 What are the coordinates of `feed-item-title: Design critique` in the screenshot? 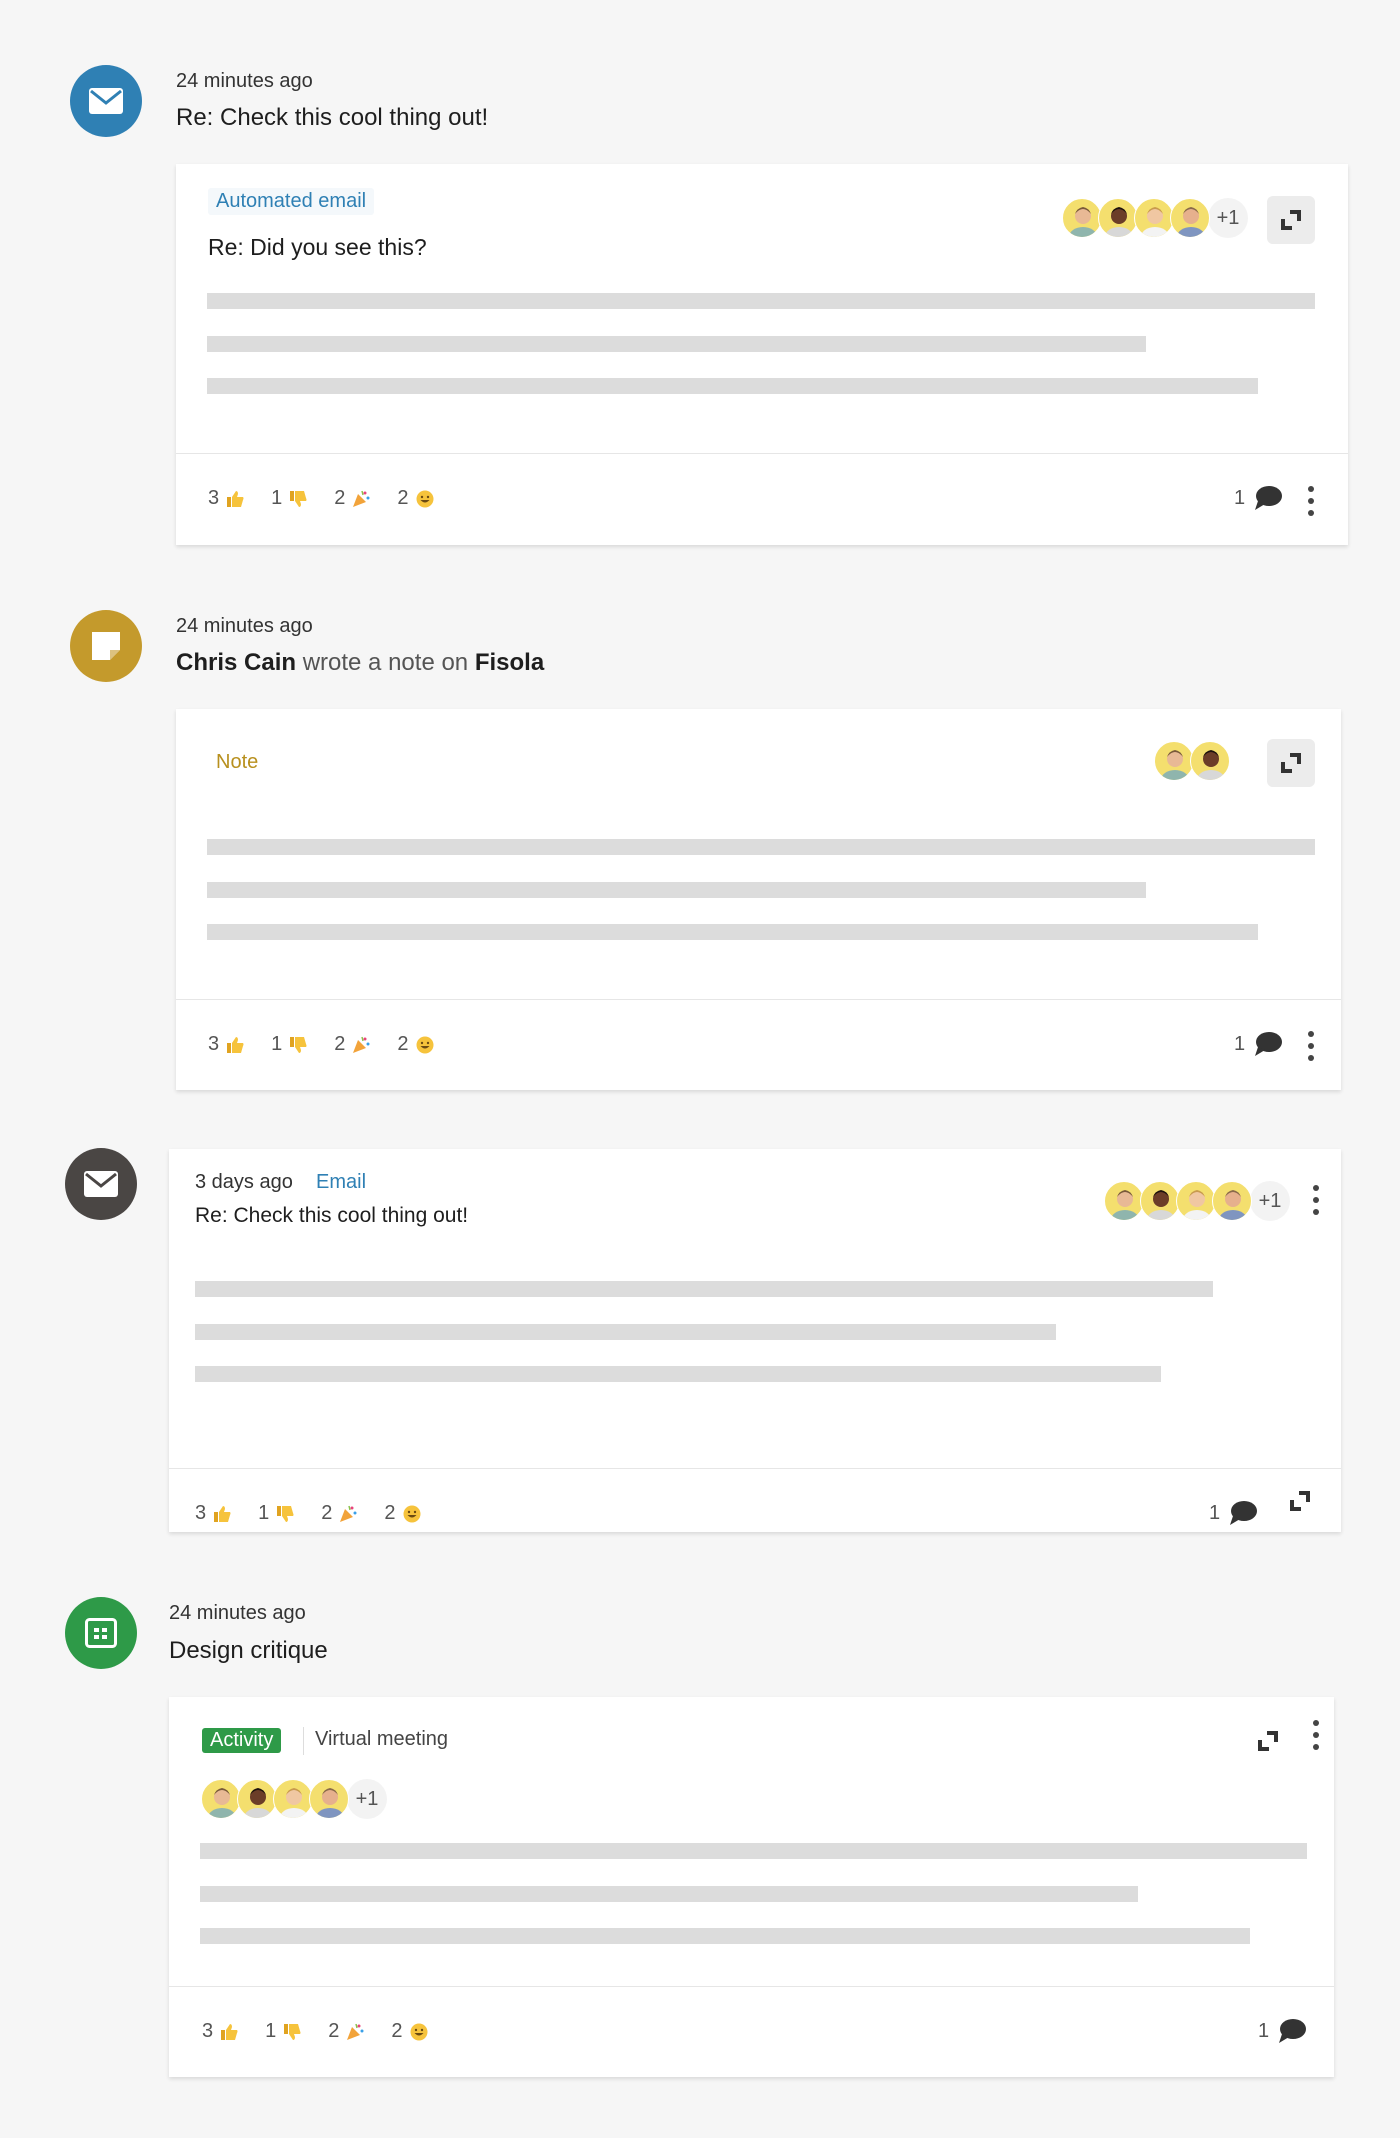 It's located at (248, 1650).